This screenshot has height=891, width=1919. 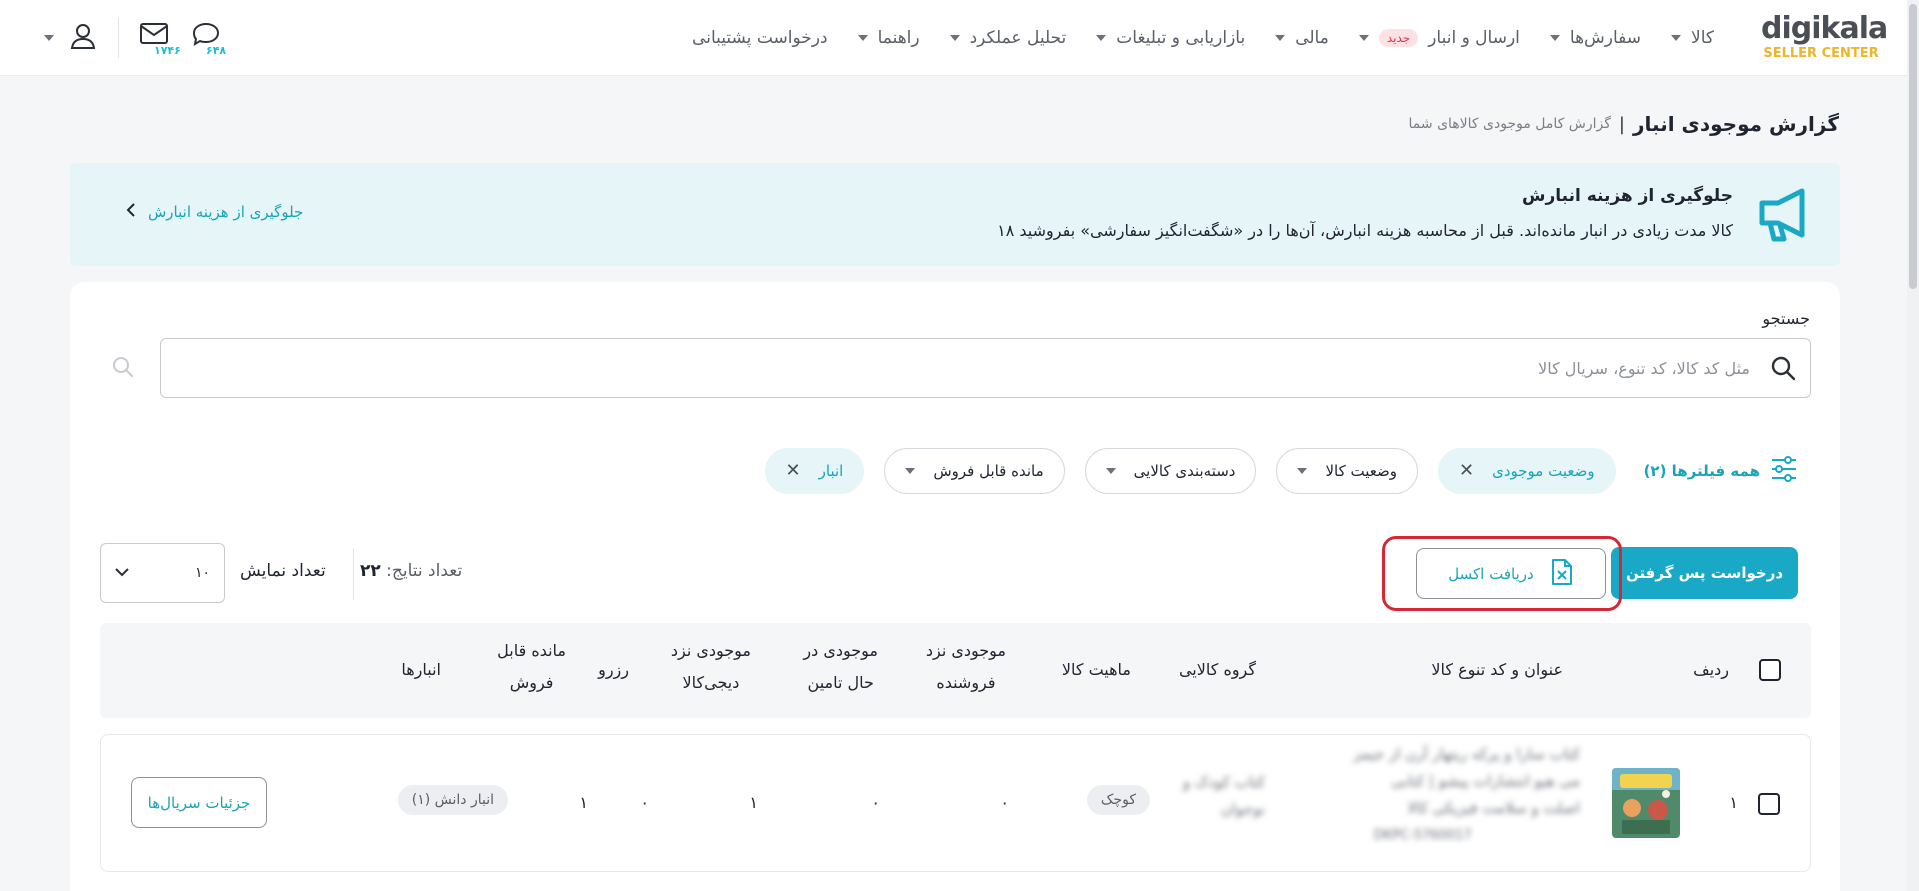 I want to click on filter-chip-sellable: مانده قابل فروش, so click(x=974, y=471).